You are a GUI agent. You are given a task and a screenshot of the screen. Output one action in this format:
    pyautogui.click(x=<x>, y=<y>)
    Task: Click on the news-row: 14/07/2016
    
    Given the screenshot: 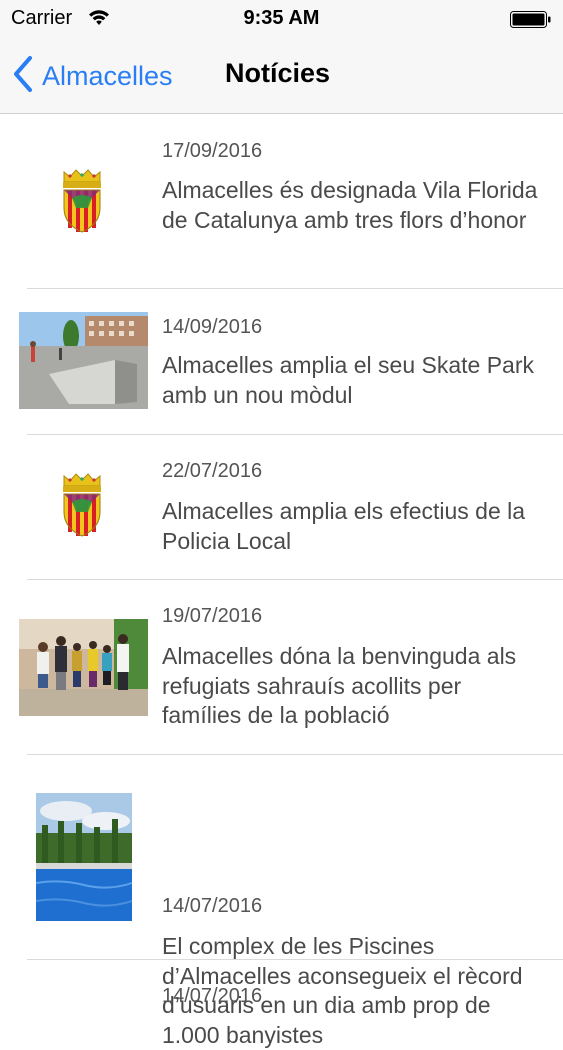 What is the action you would take?
    pyautogui.click(x=281, y=990)
    